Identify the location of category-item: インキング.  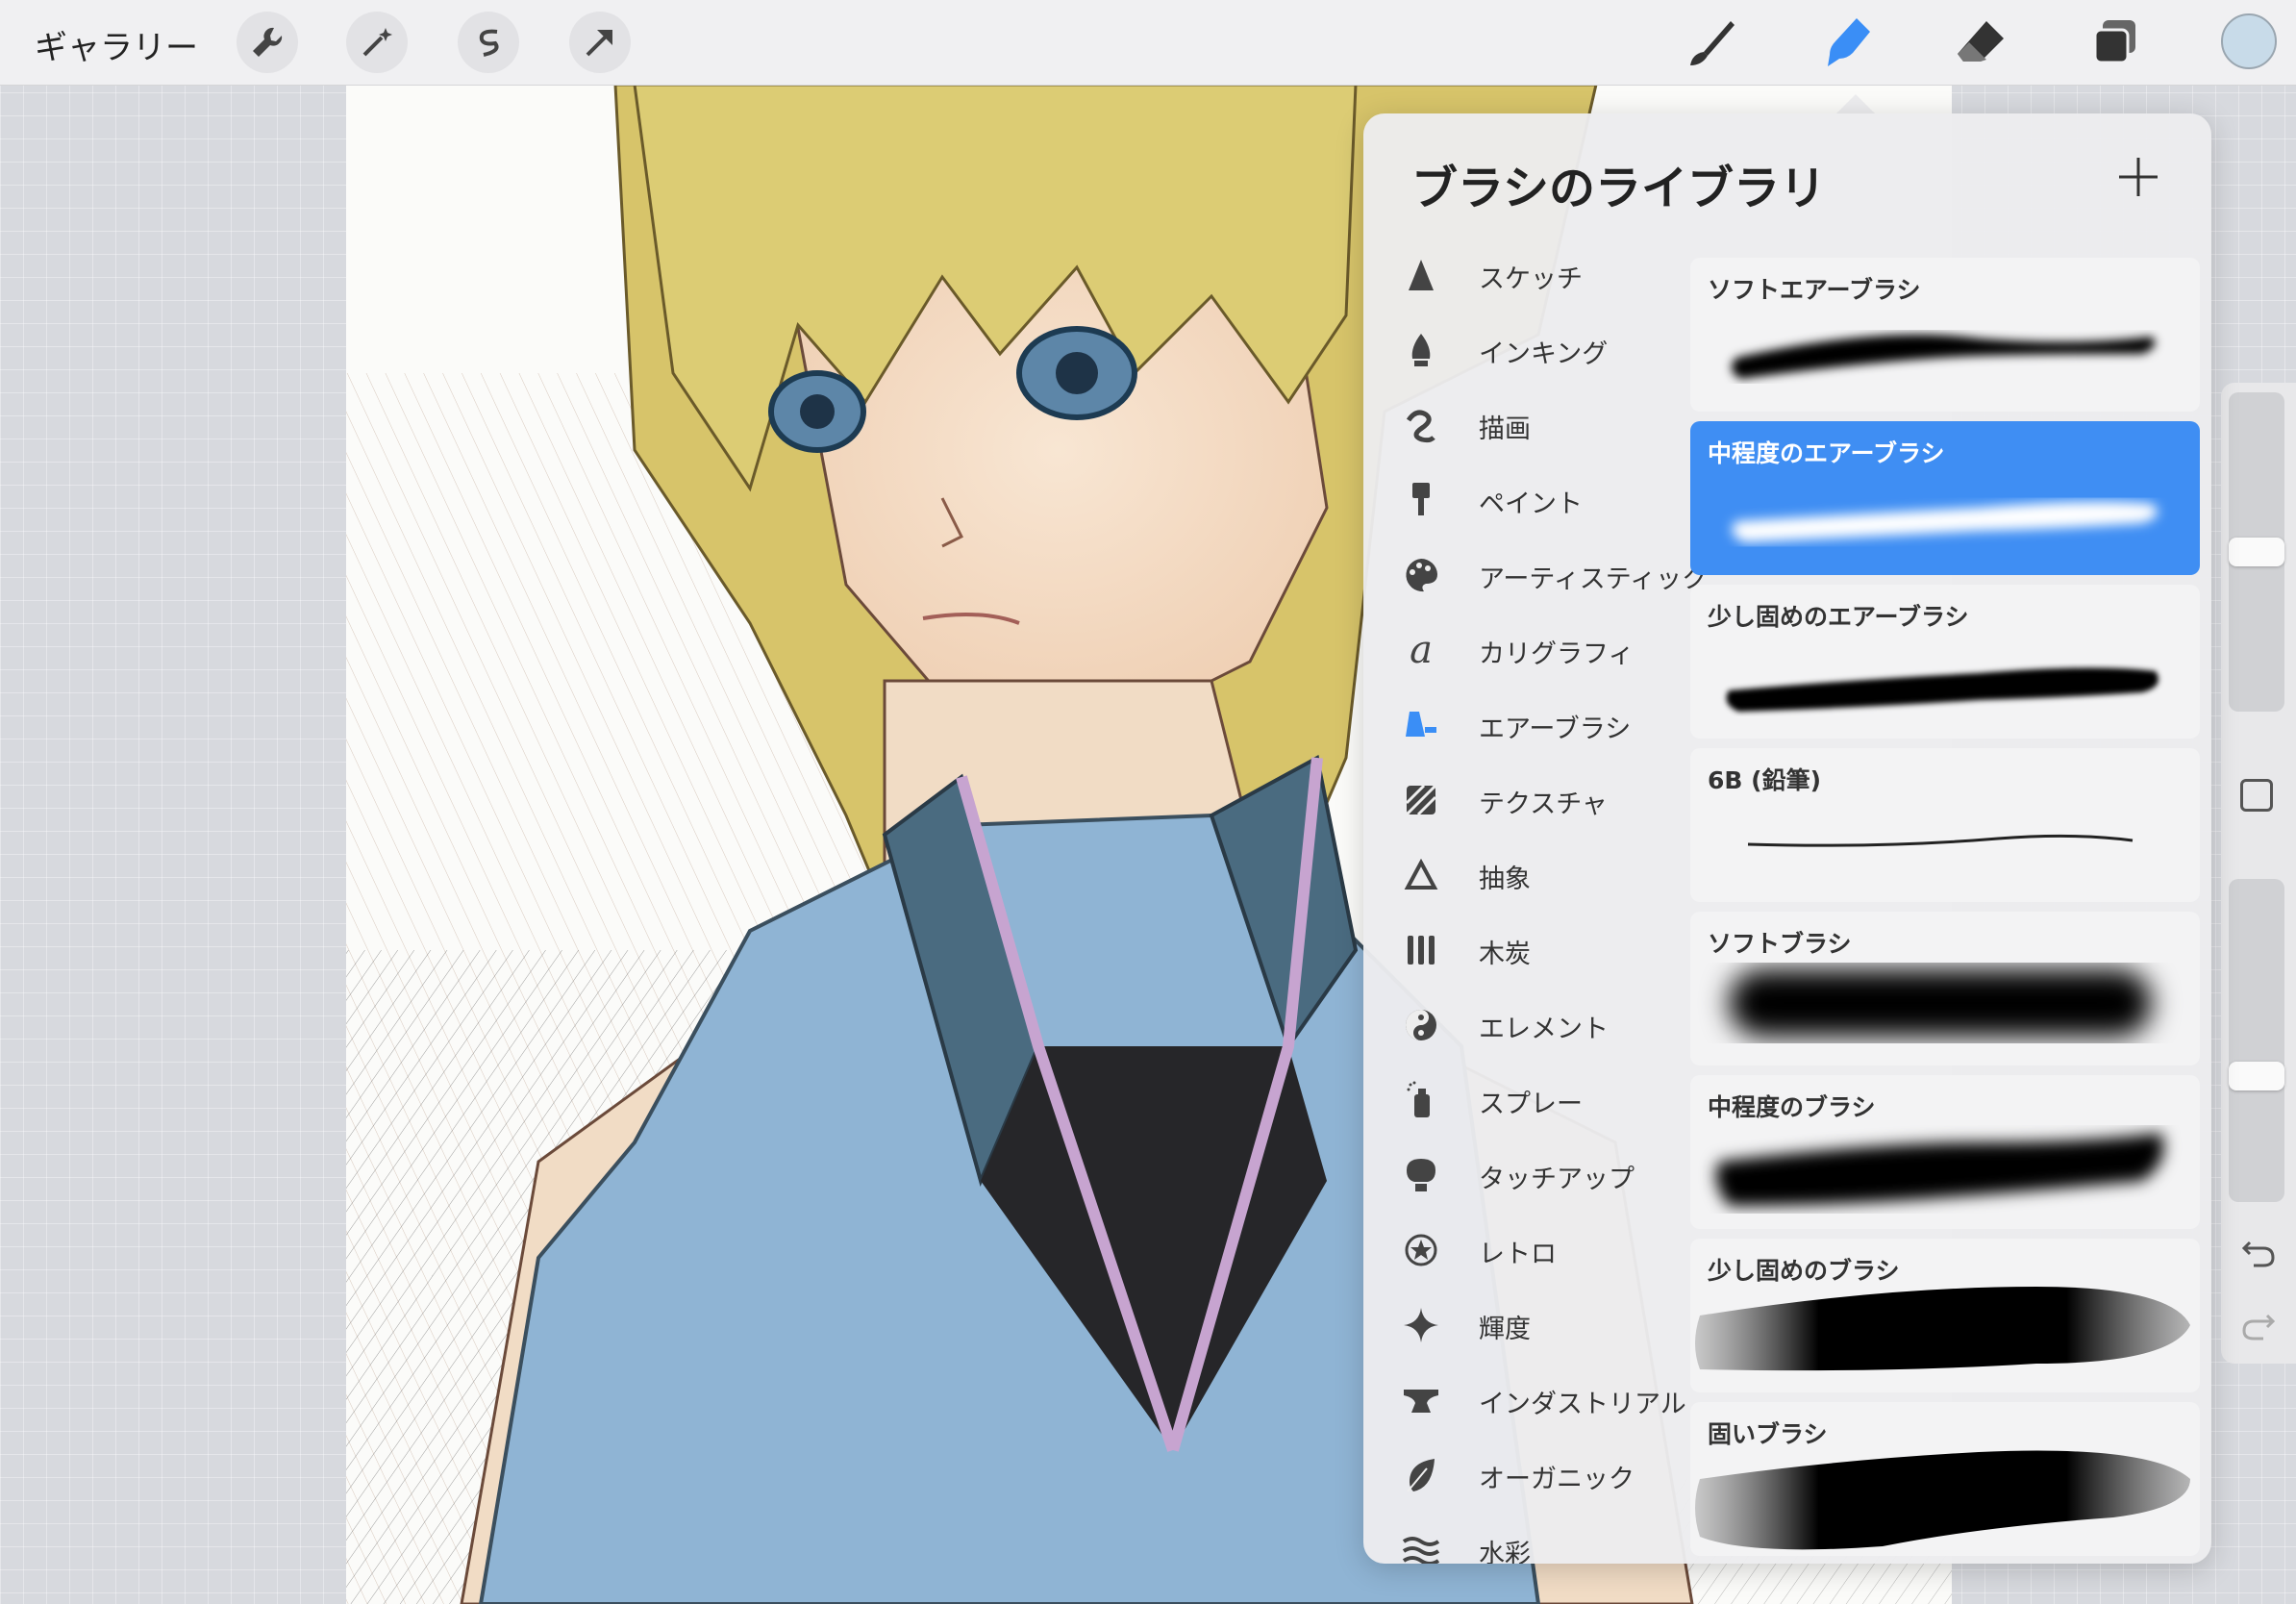
(1526, 349).